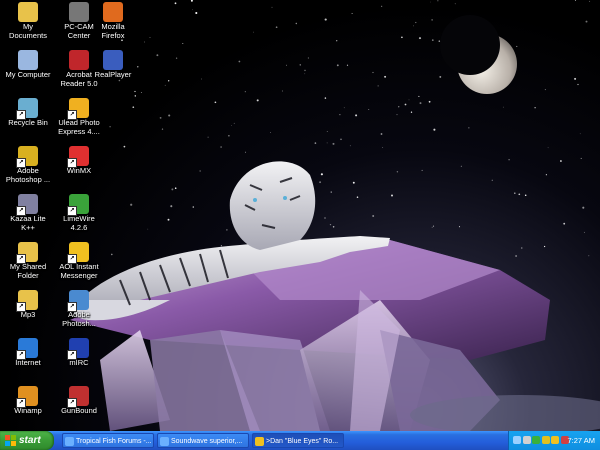  I want to click on desktop-icon: RealPlayer, so click(113, 65).